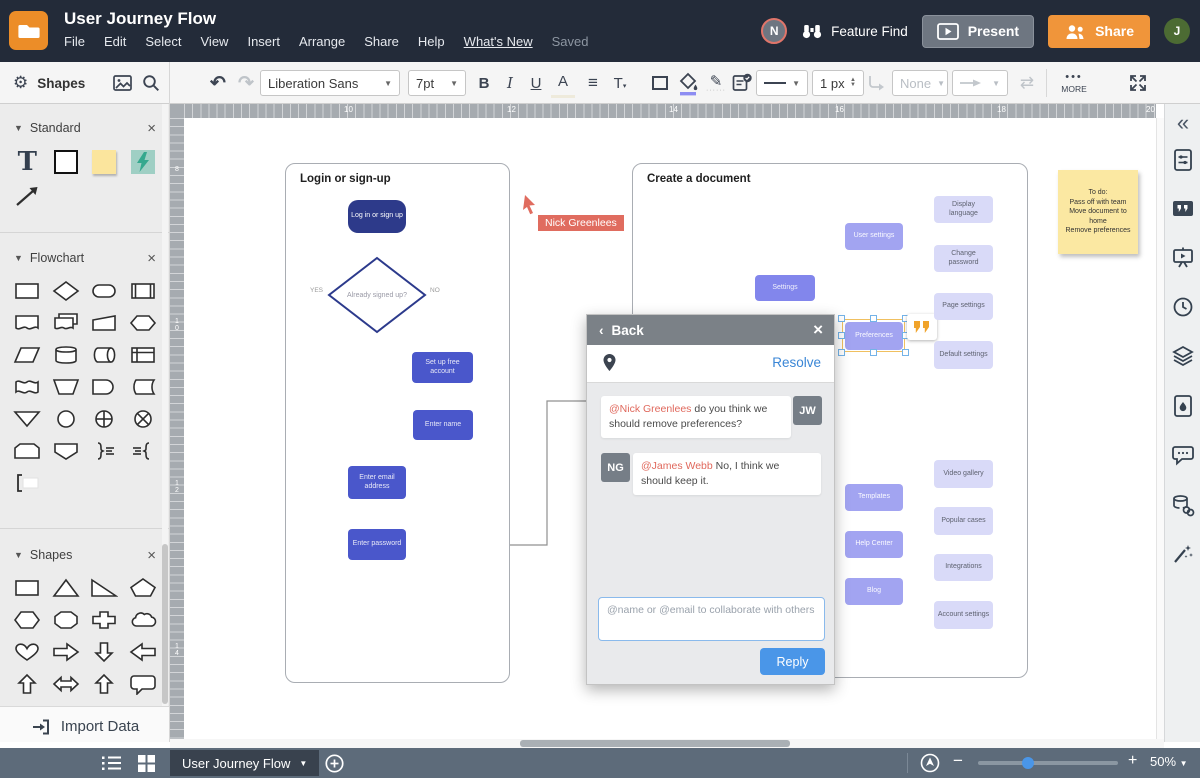  Describe the element at coordinates (27, 387) in the screenshot. I see `tape-shape` at that location.